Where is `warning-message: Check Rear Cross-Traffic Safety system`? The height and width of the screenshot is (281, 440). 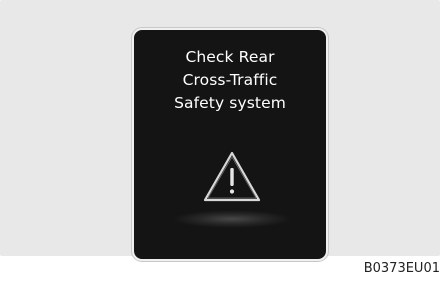 warning-message: Check Rear Cross-Traffic Safety system is located at coordinates (230, 80).